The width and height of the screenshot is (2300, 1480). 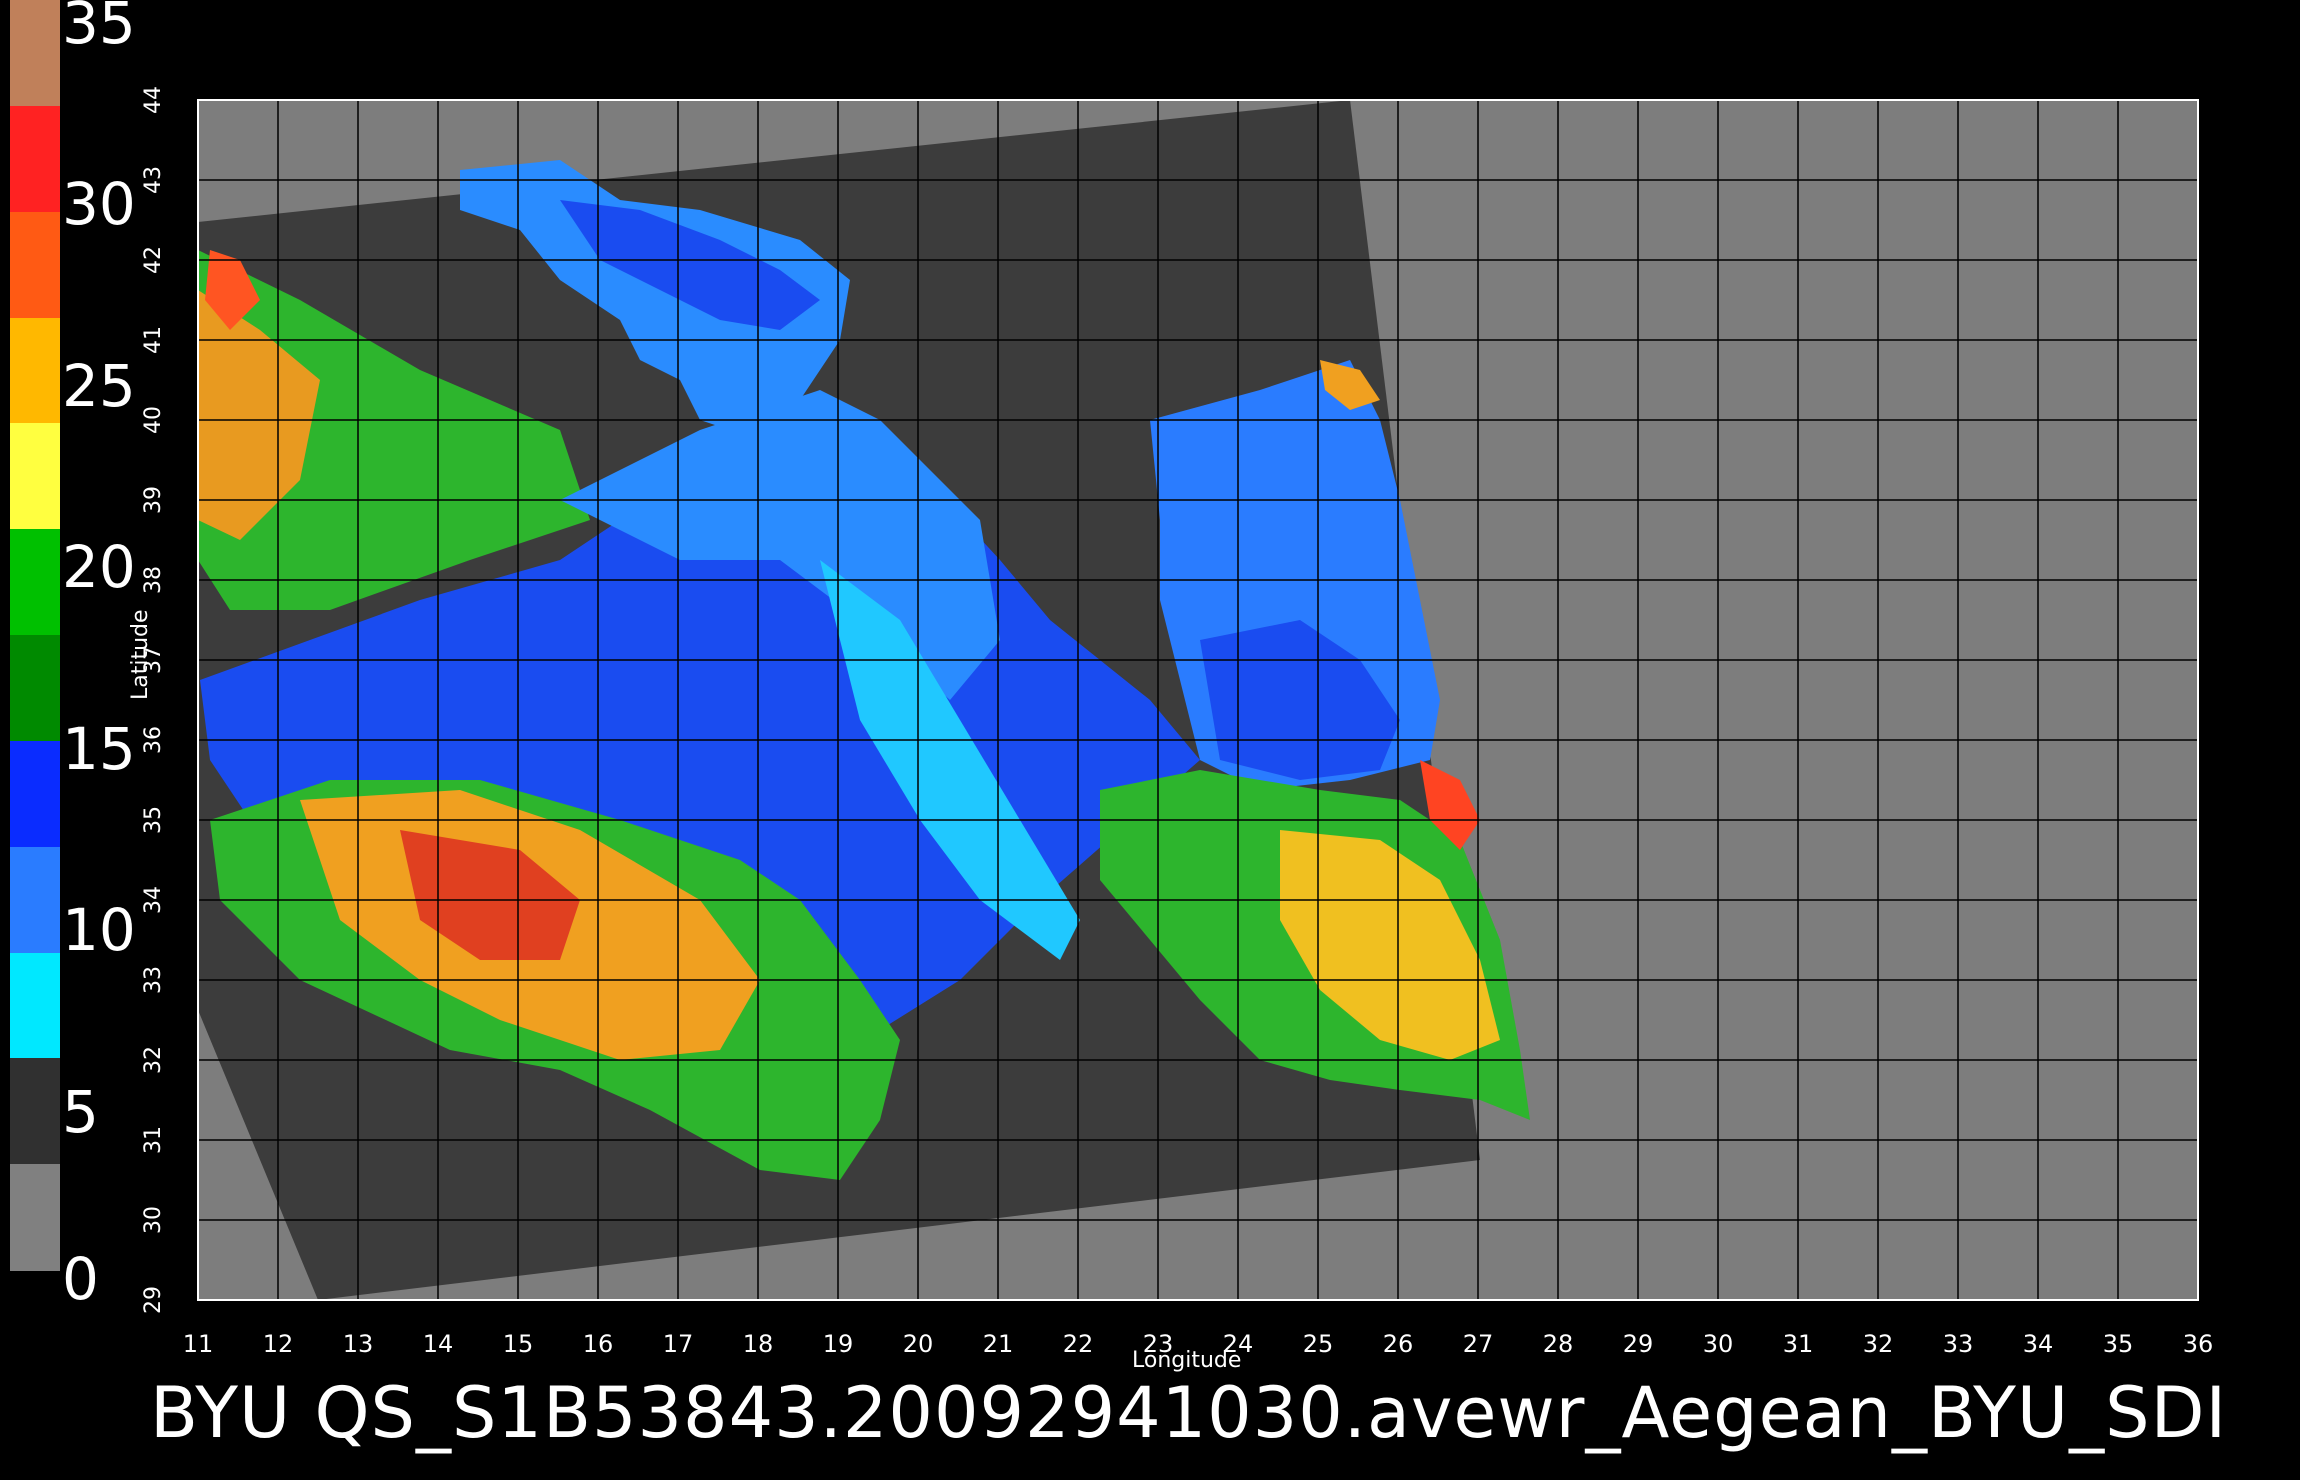 What do you see at coordinates (1478, 1344) in the screenshot?
I see `lon-tick-label: 27` at bounding box center [1478, 1344].